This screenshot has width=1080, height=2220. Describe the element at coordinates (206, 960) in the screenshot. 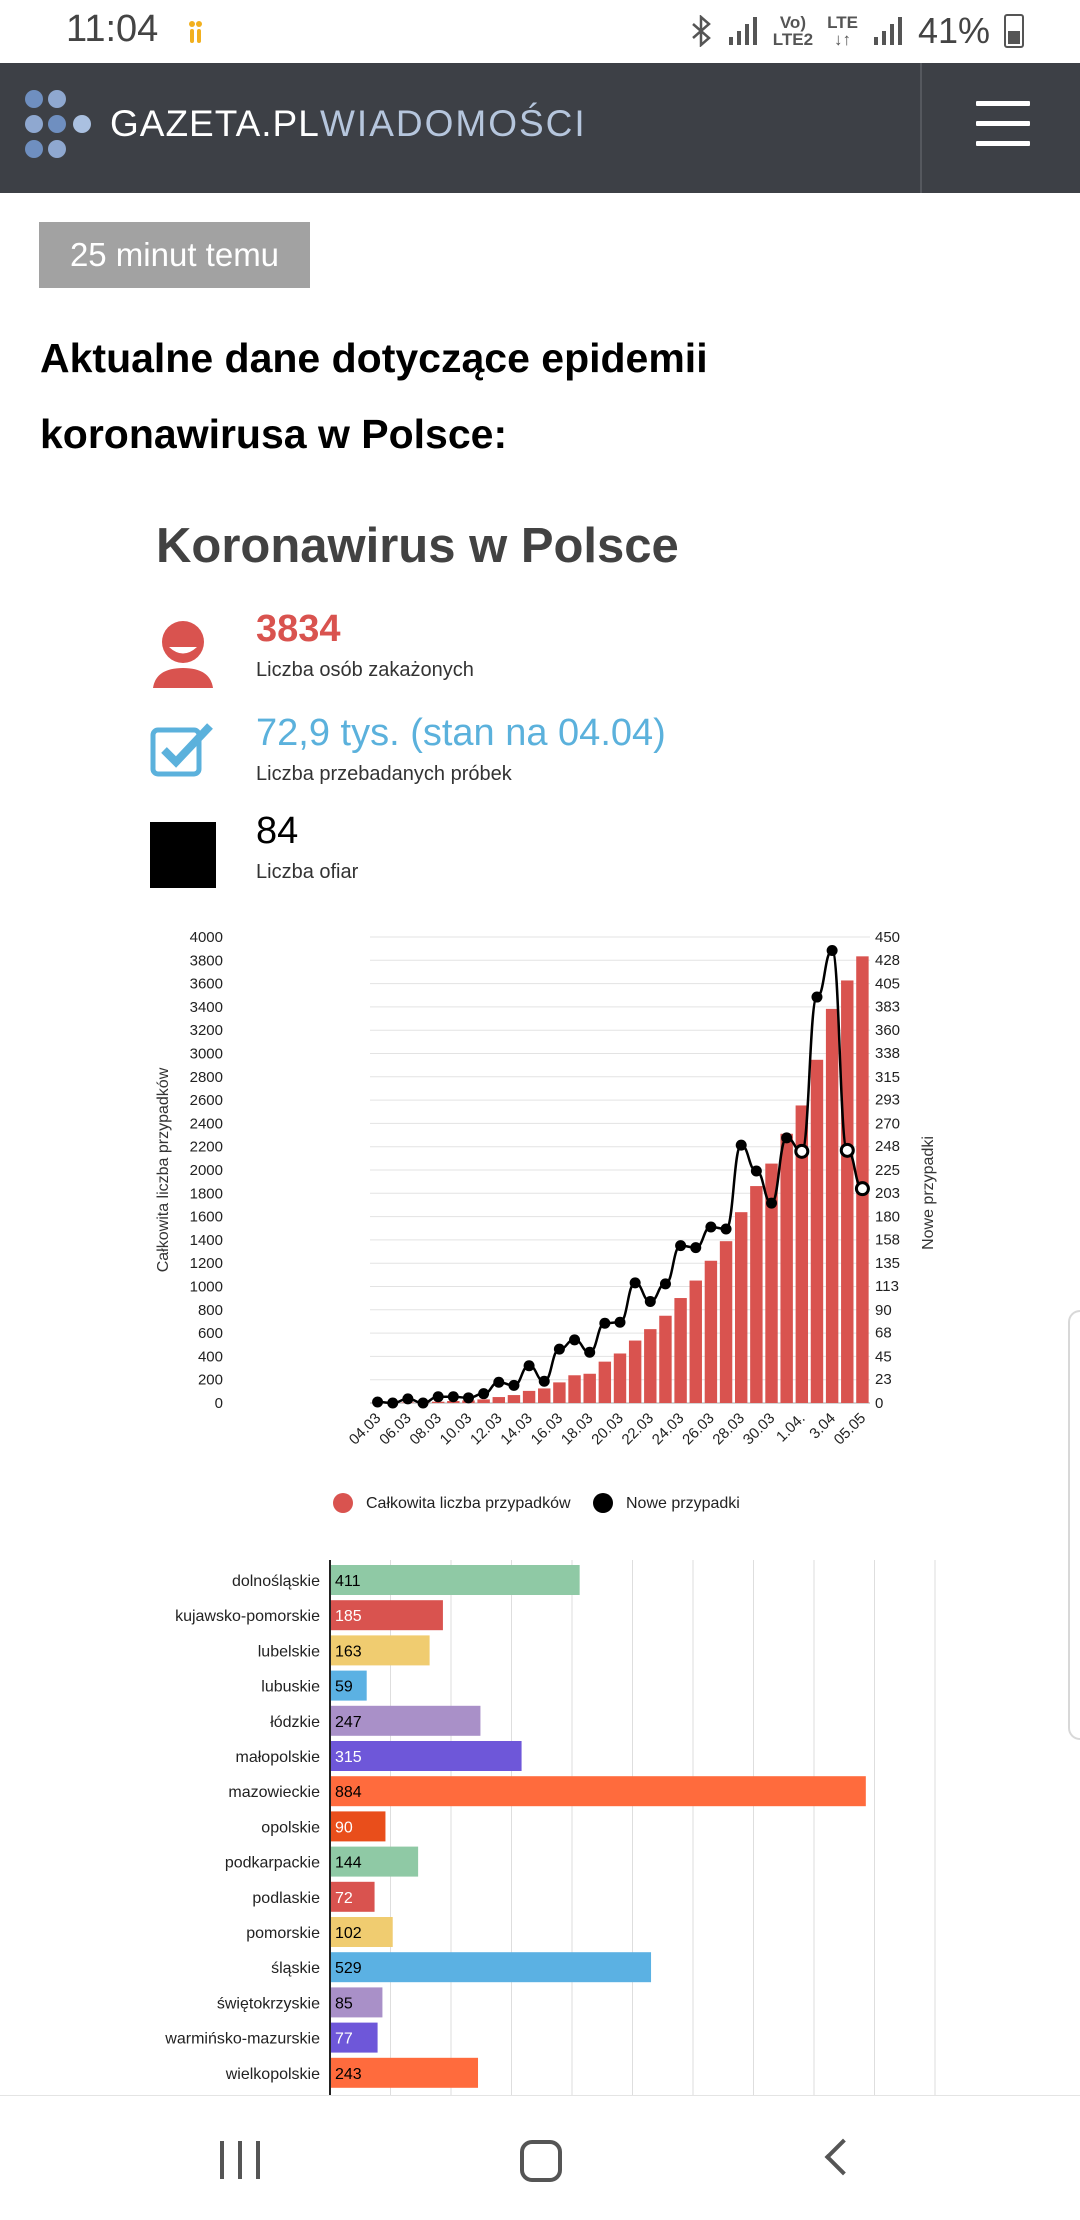

I see `left-tick-label: 3800` at that location.